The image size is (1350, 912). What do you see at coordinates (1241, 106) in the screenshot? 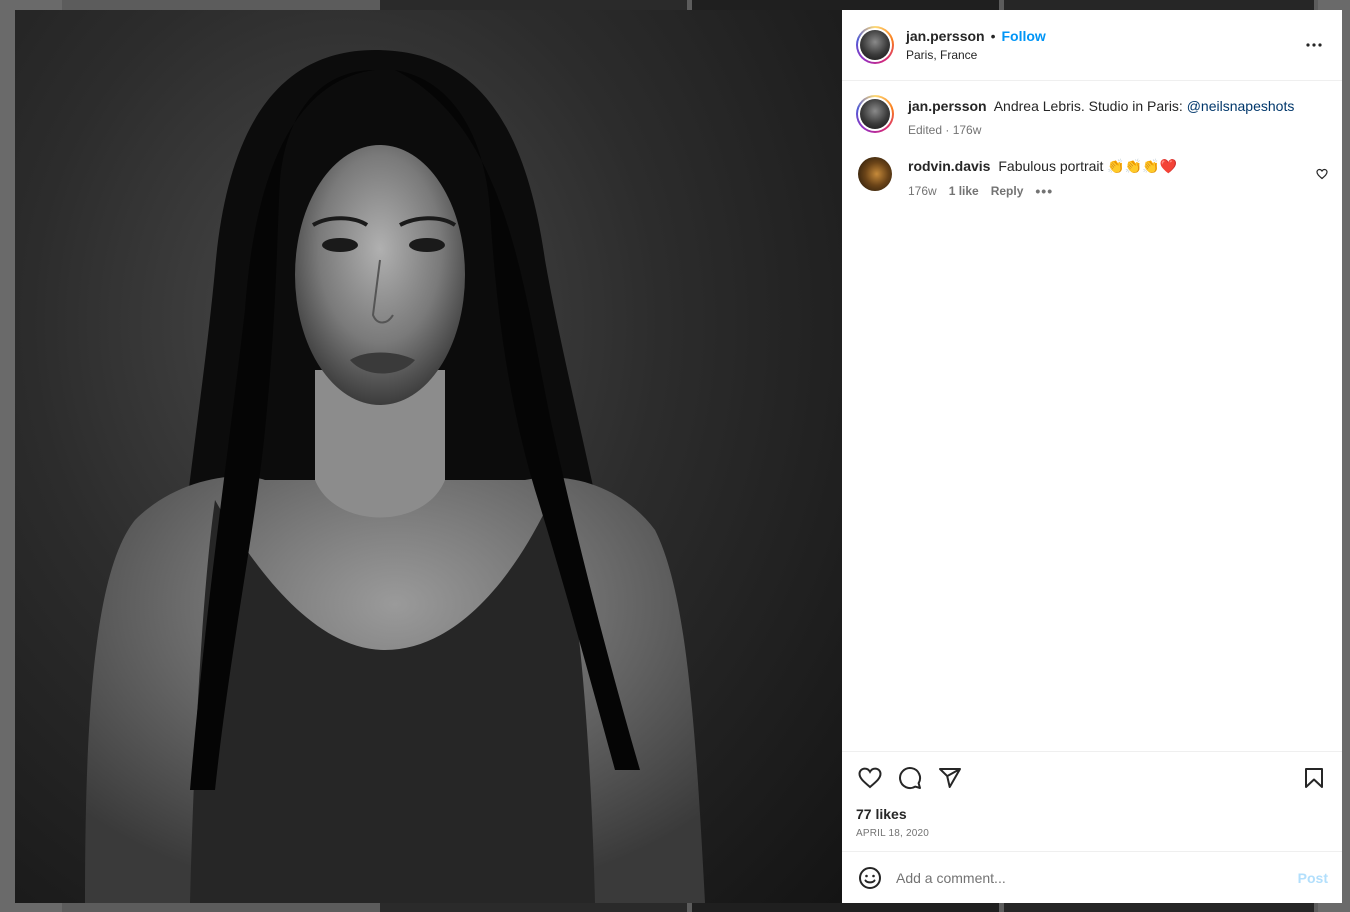
I see `caption-mention: @neilsnapeshots` at bounding box center [1241, 106].